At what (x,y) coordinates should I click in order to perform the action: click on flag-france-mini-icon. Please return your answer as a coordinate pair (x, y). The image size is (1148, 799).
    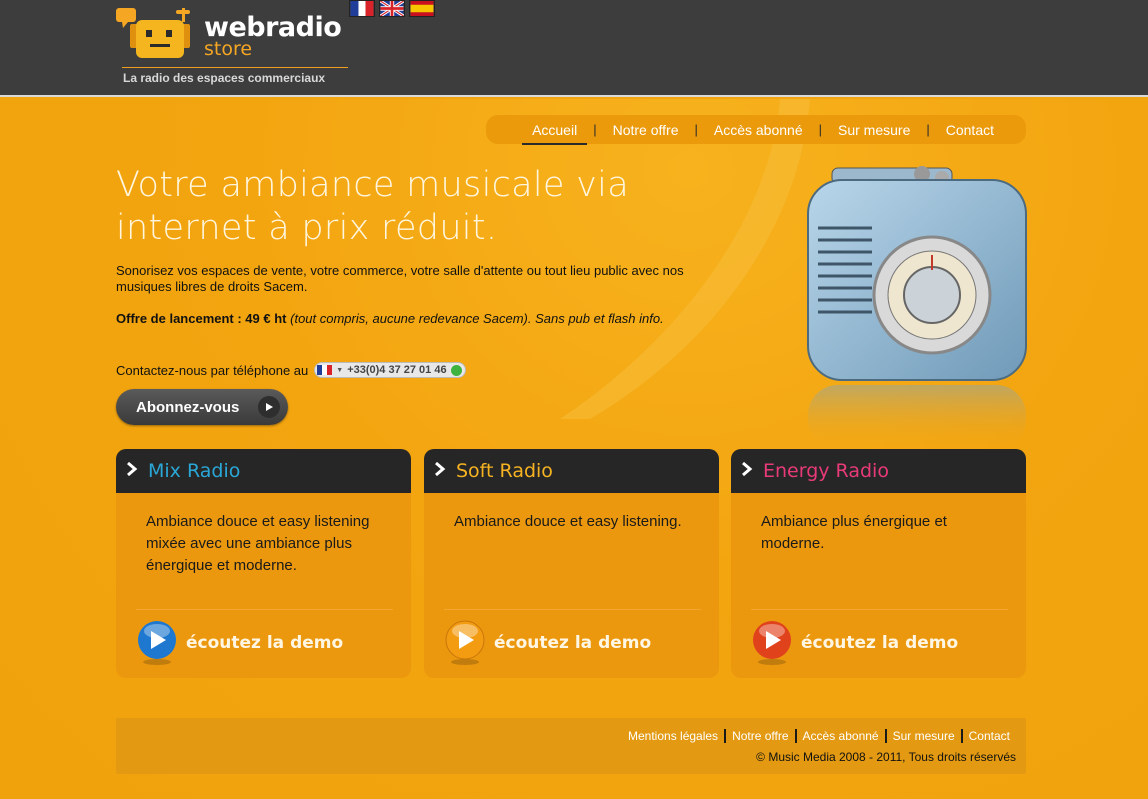
    Looking at the image, I should click on (325, 370).